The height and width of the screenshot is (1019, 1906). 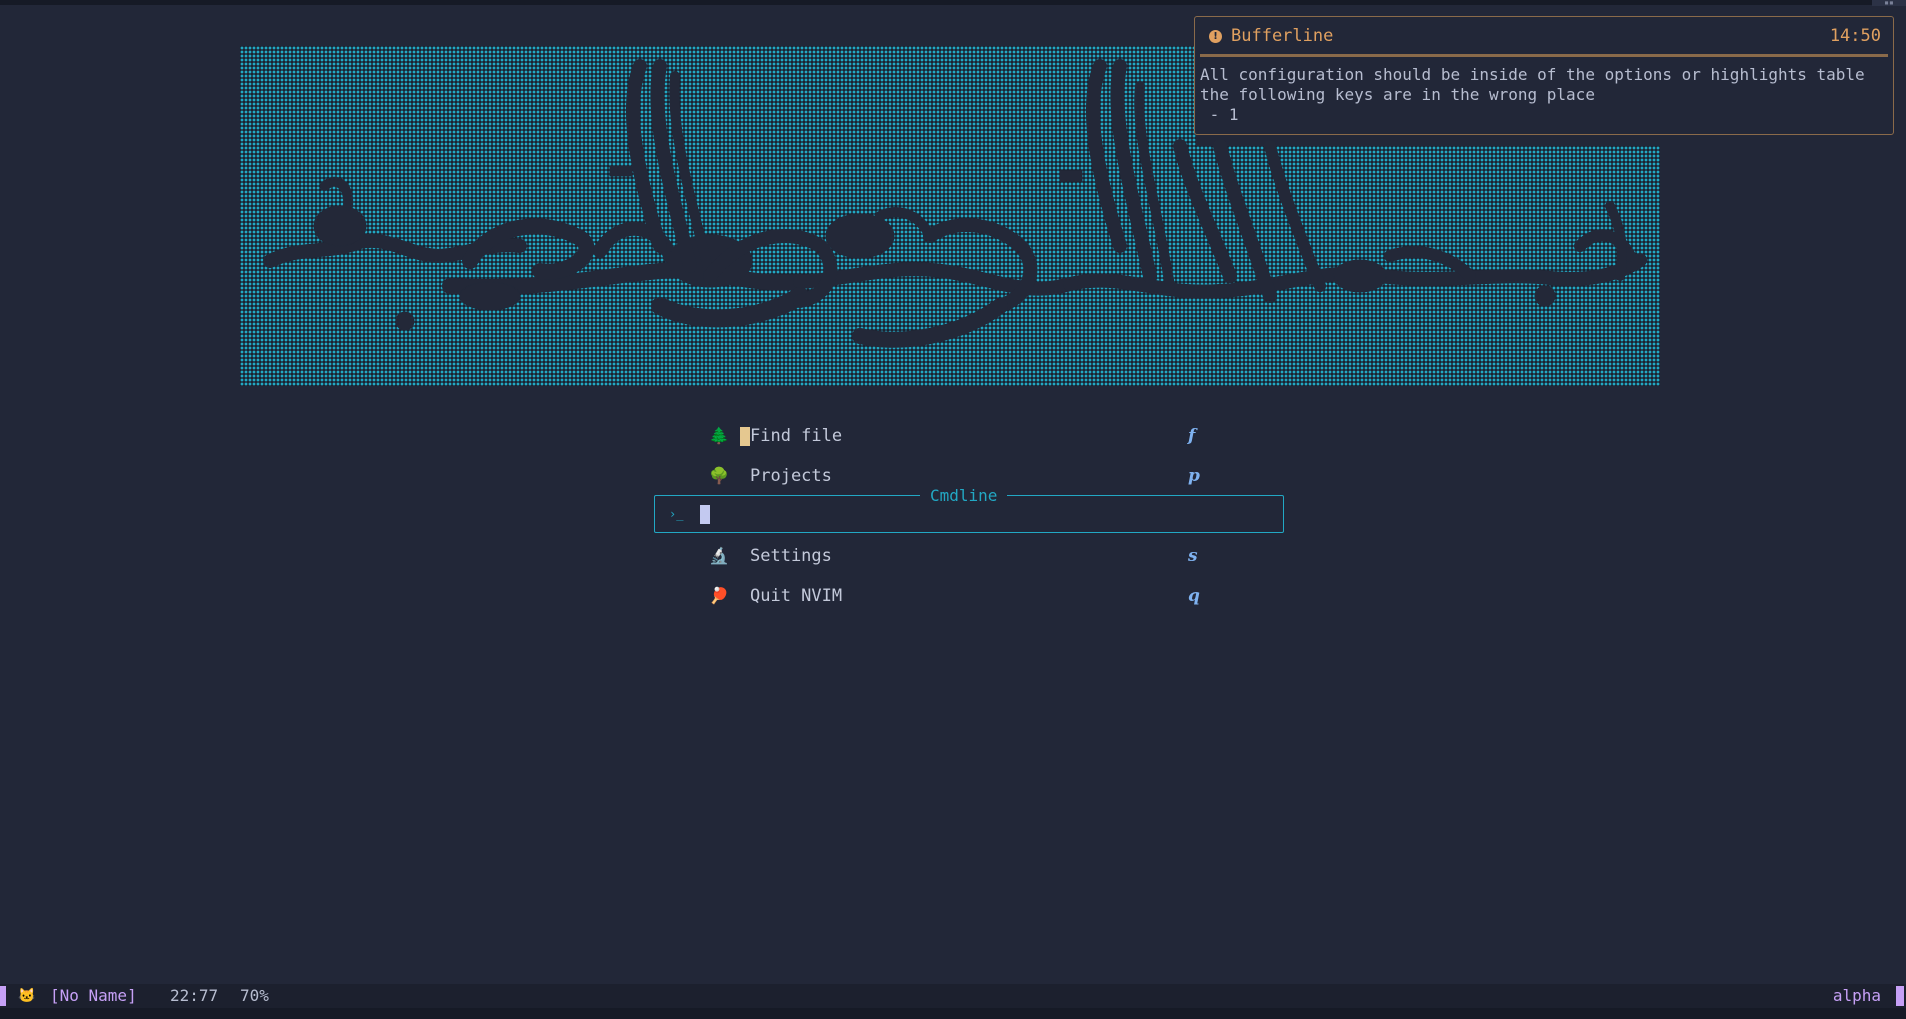 What do you see at coordinates (705, 514) in the screenshot?
I see `cmdline-input` at bounding box center [705, 514].